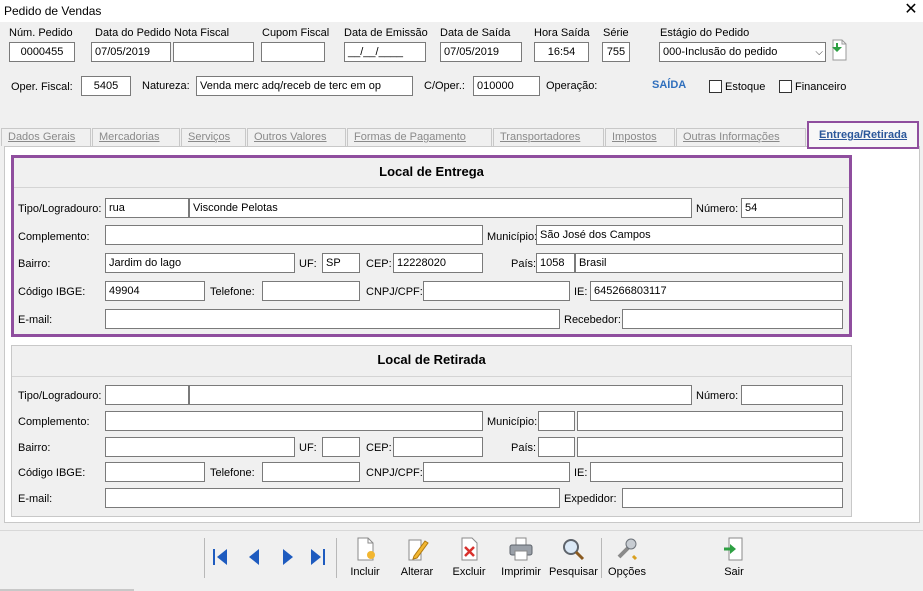 The image size is (923, 591). I want to click on entrega-logradouro-field: Visconde Pelotas, so click(440, 208).